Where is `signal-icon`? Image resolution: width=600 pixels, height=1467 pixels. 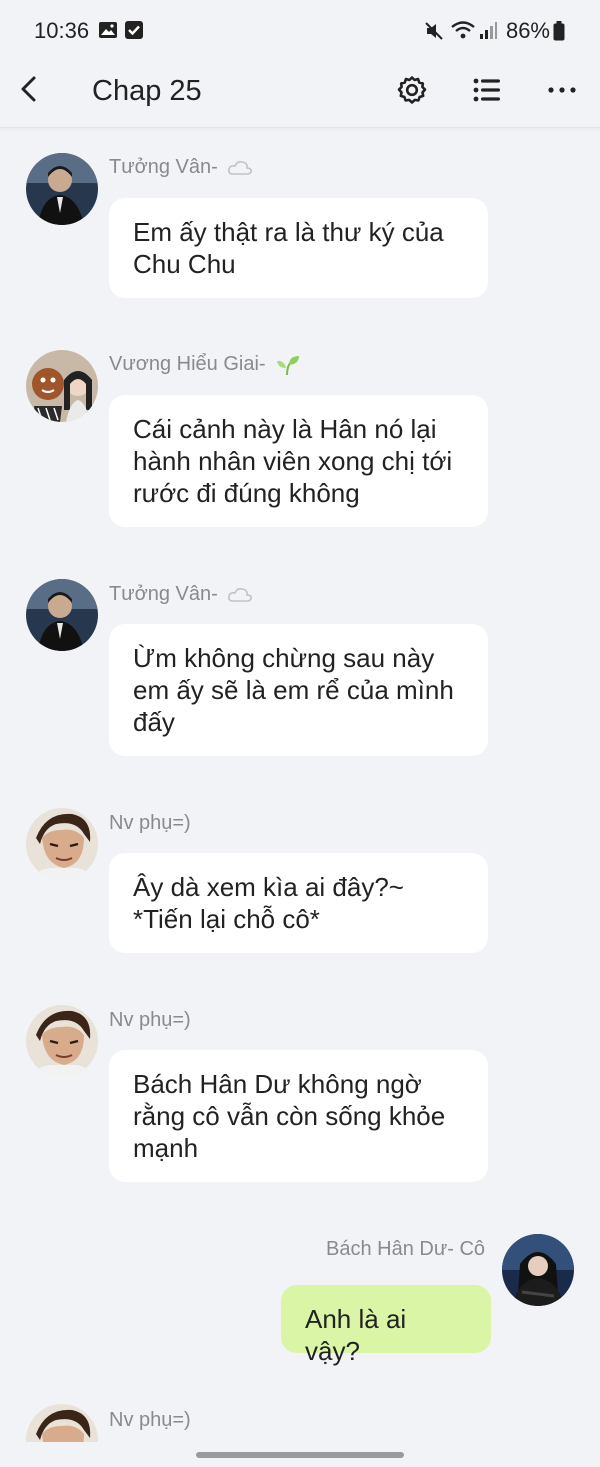
signal-icon is located at coordinates (488, 30).